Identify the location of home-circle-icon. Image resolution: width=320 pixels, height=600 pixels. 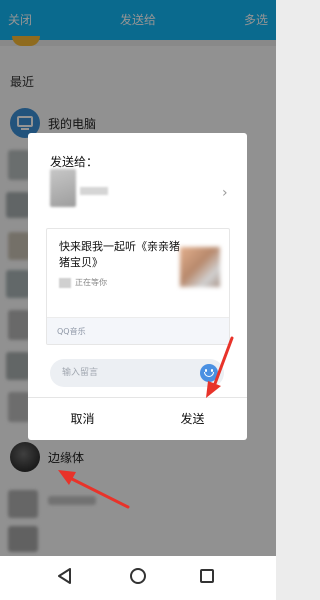
(138, 576).